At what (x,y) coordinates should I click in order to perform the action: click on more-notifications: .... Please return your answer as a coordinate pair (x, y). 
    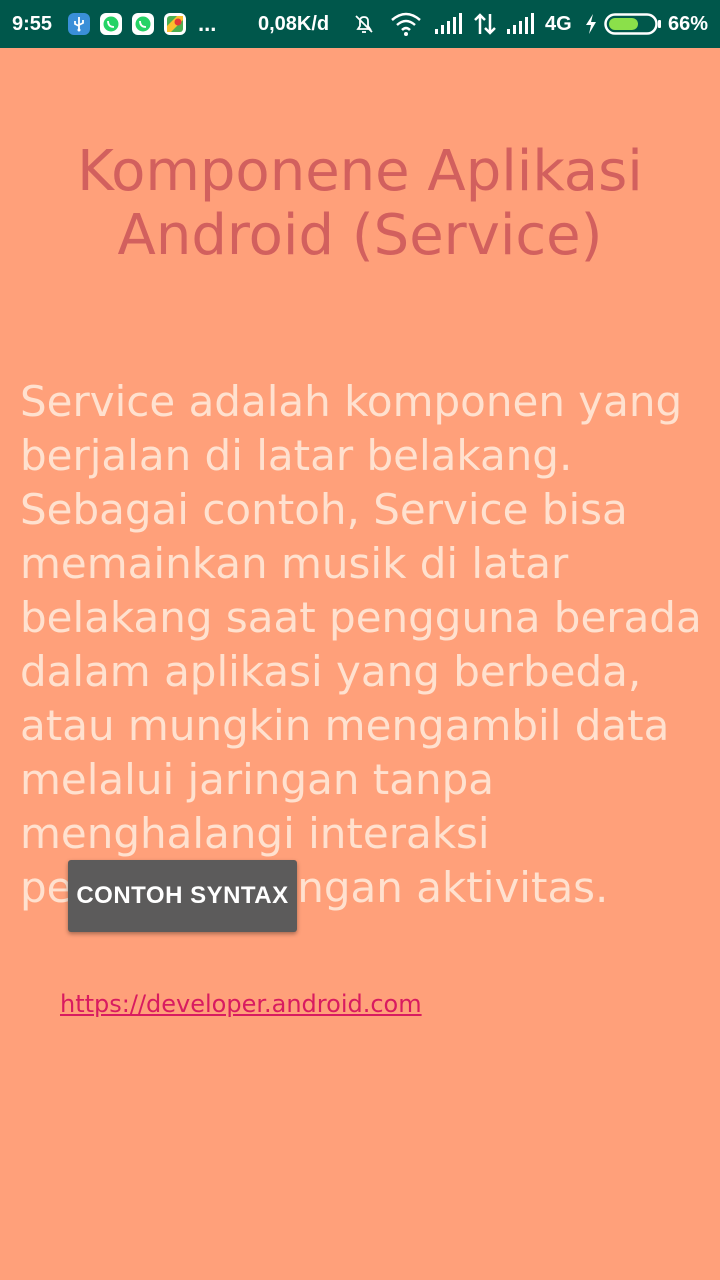
    Looking at the image, I should click on (207, 23).